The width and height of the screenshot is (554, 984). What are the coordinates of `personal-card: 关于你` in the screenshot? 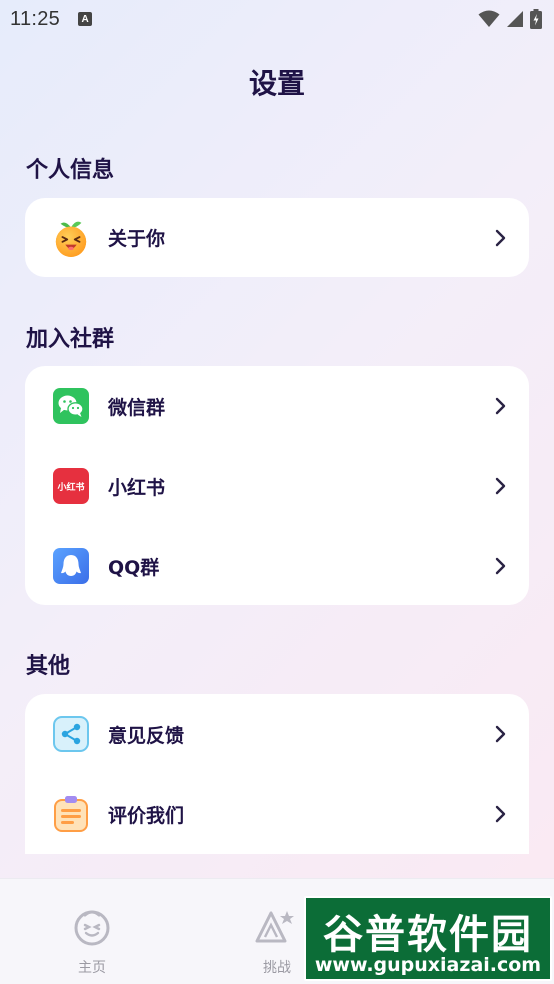 It's located at (277, 237).